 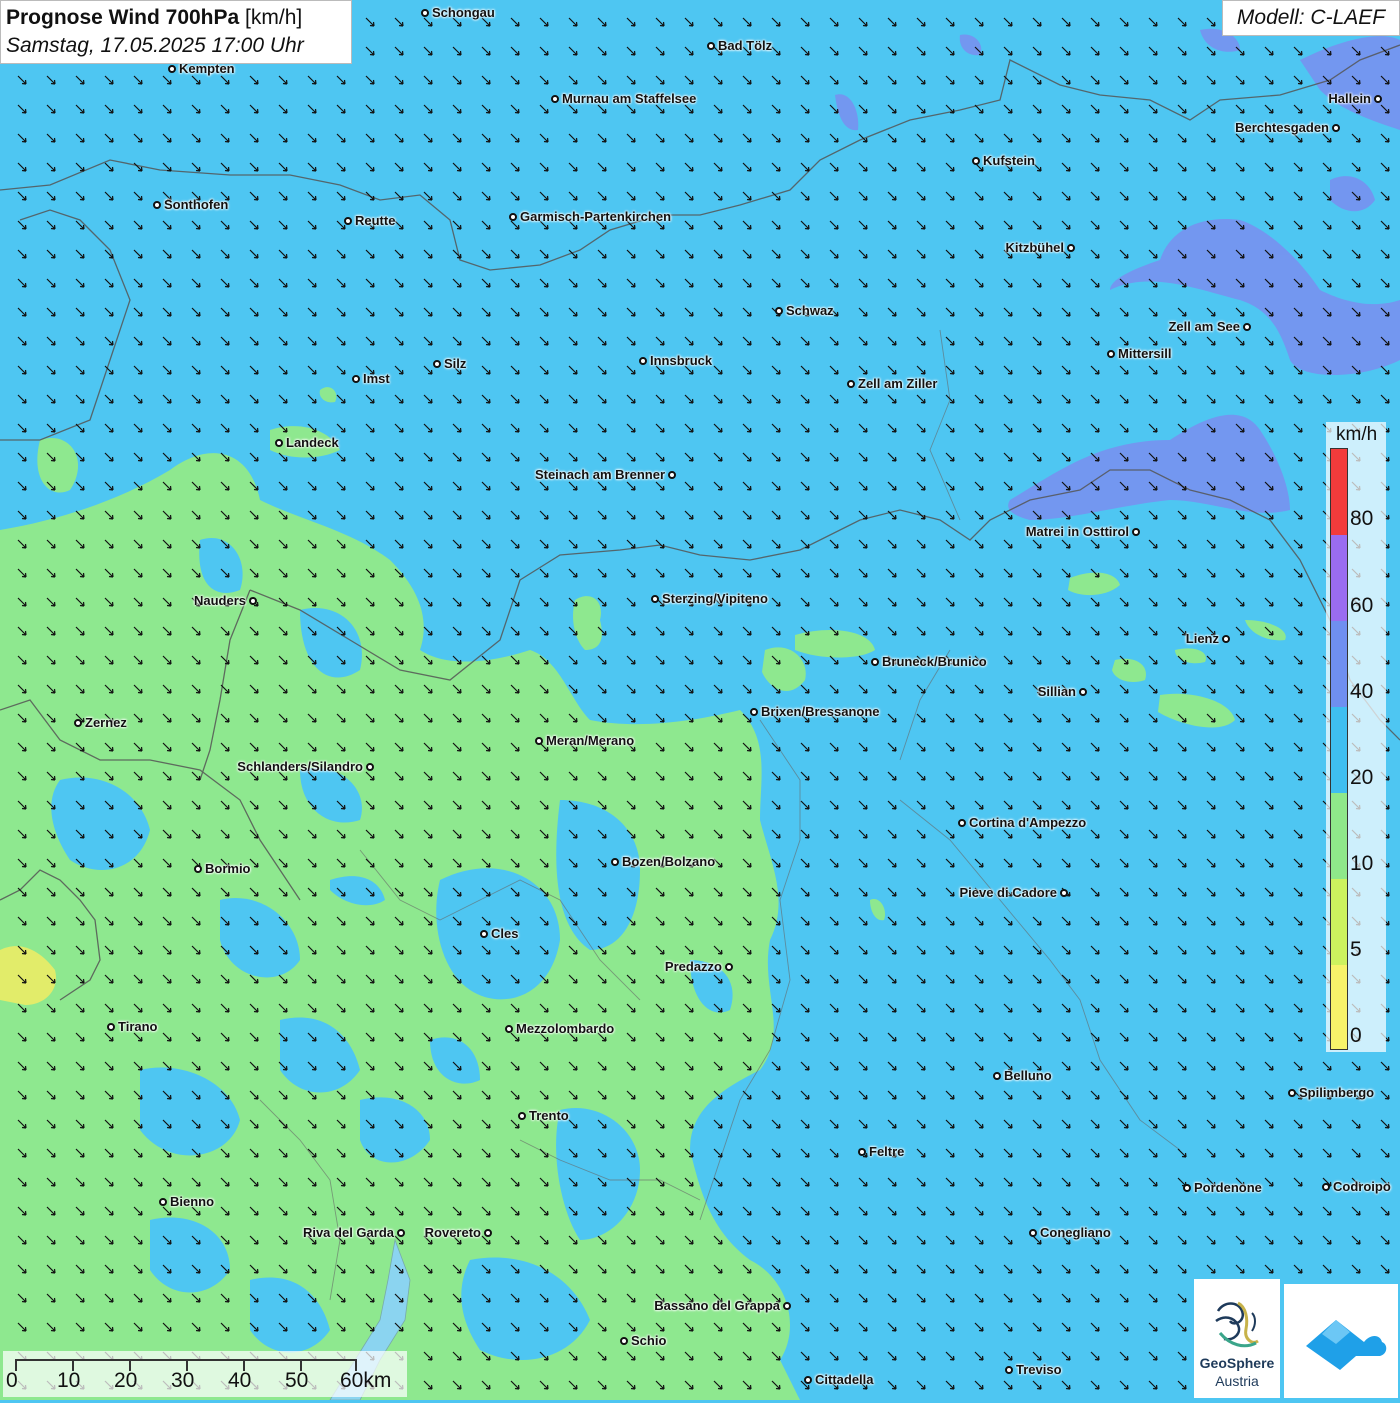 What do you see at coordinates (126, 1380) in the screenshot?
I see `scale-label-20: 20` at bounding box center [126, 1380].